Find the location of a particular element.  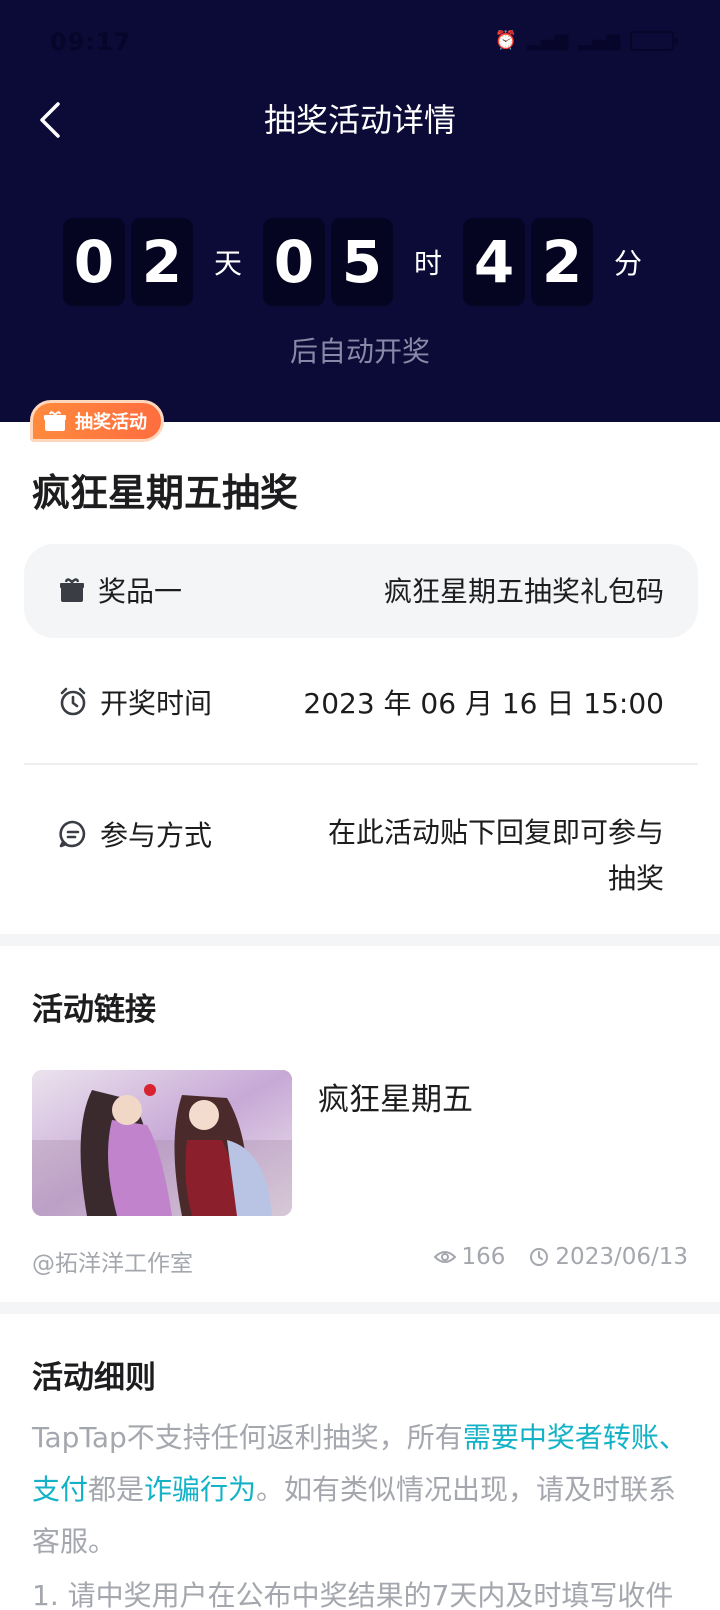

prize-label: 奖品一 is located at coordinates (140, 591).